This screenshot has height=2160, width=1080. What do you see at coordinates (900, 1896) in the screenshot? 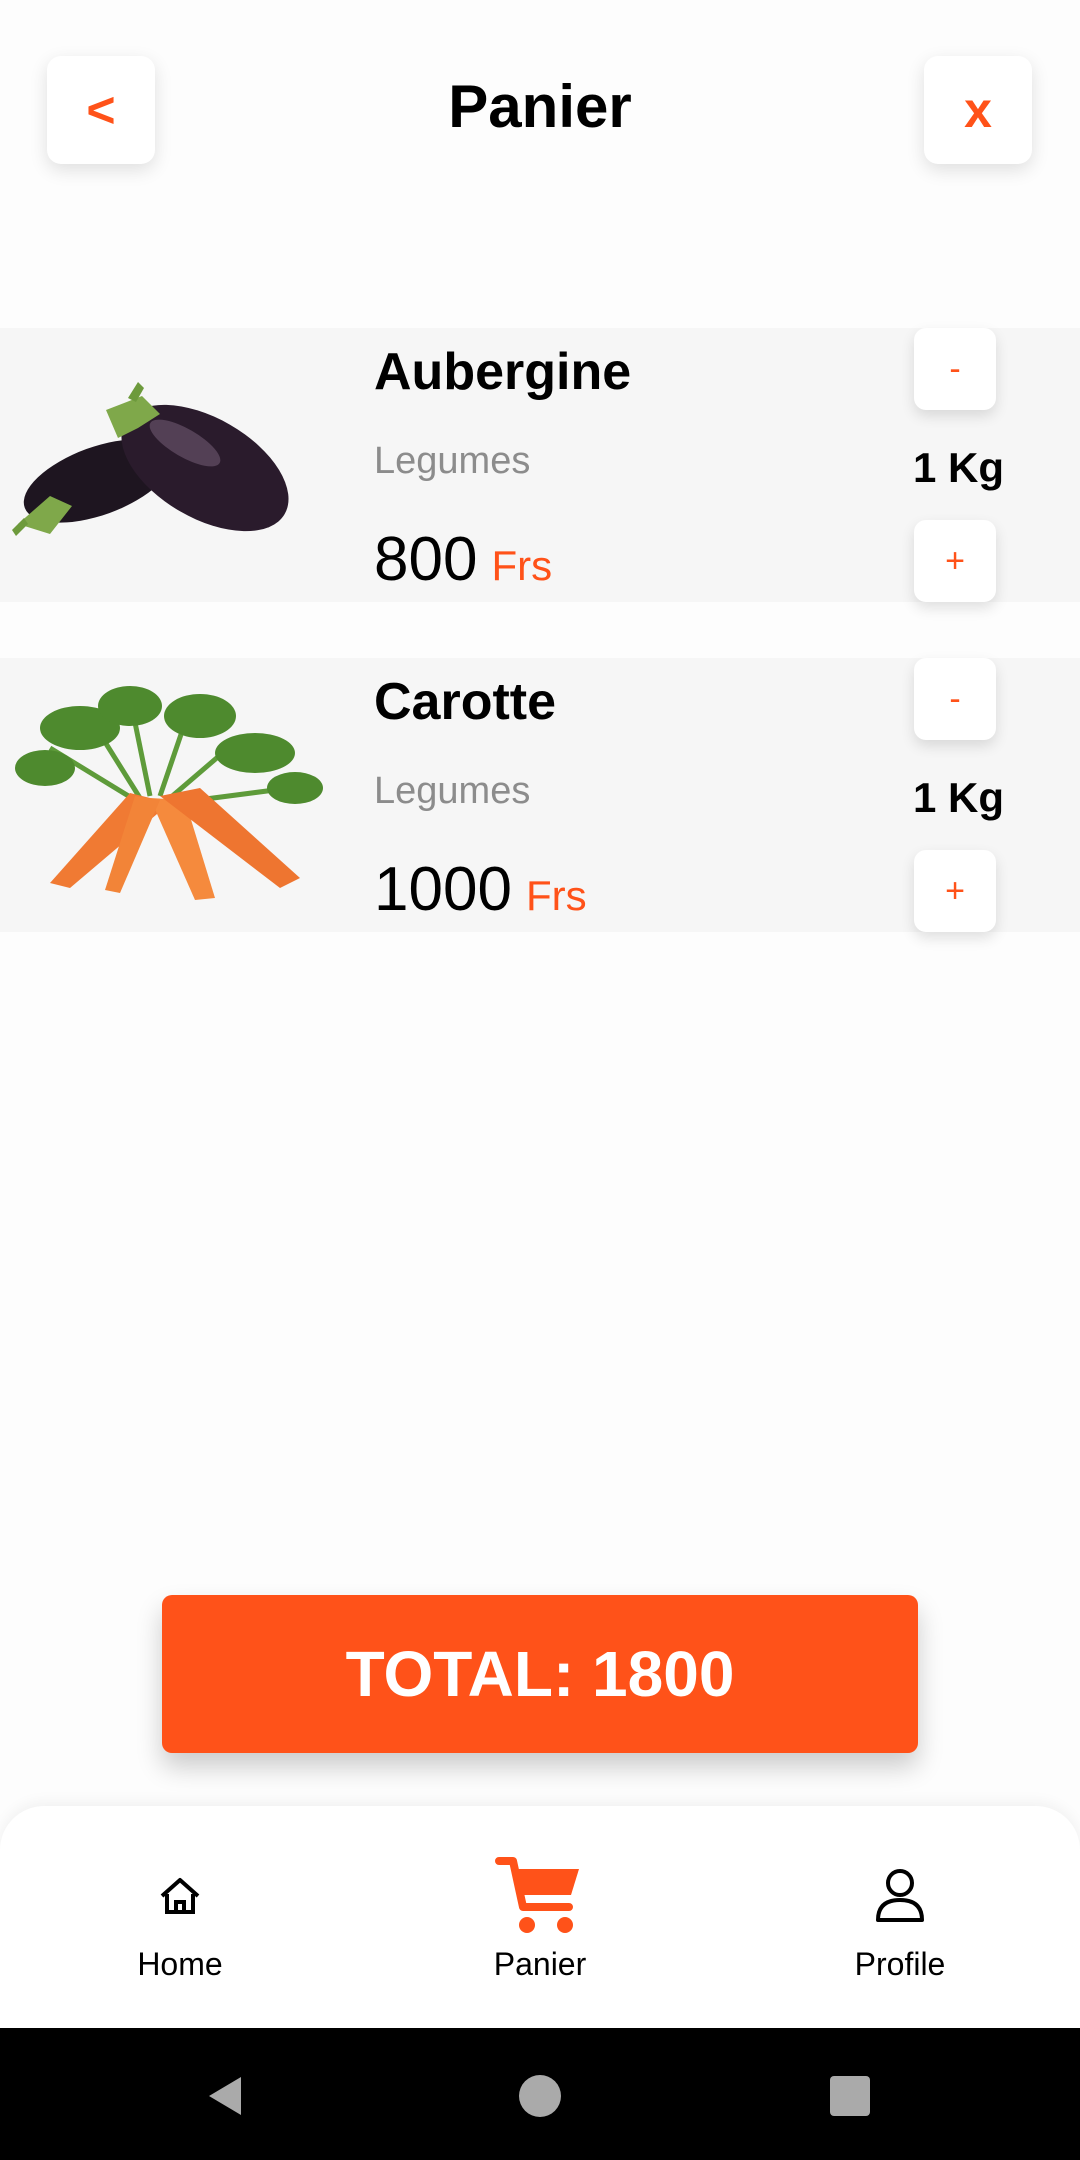
I see `profile-icon` at bounding box center [900, 1896].